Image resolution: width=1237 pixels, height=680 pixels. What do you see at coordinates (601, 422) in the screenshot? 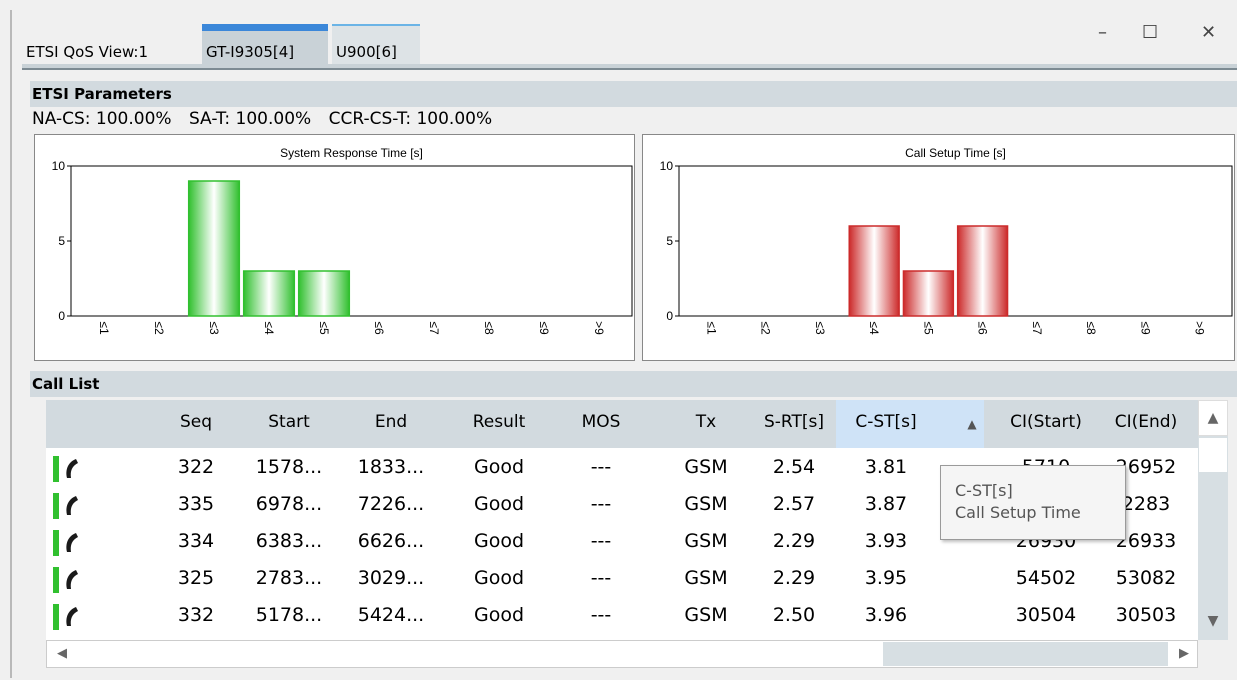
I see `col-mos: MOS` at bounding box center [601, 422].